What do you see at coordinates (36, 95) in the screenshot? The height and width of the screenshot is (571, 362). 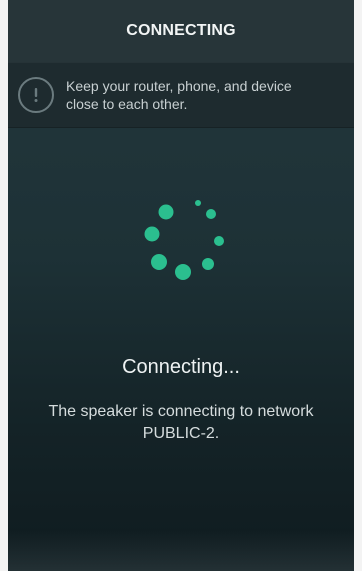 I see `info-icon` at bounding box center [36, 95].